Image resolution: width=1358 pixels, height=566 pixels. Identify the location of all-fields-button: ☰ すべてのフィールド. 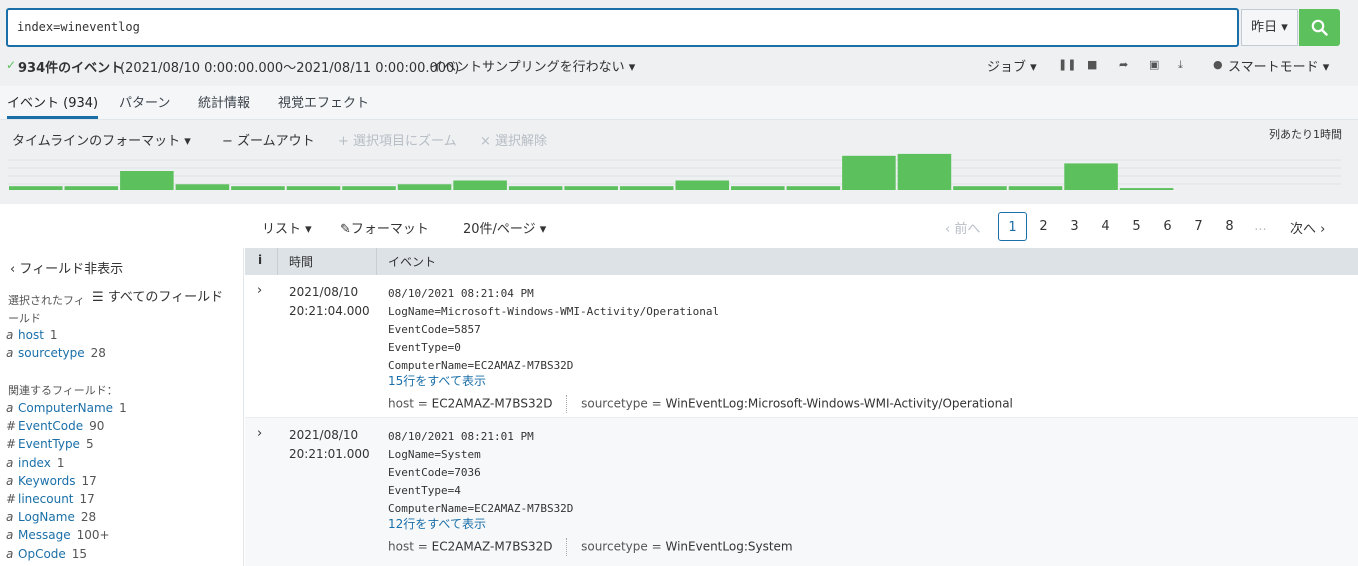
(157, 295).